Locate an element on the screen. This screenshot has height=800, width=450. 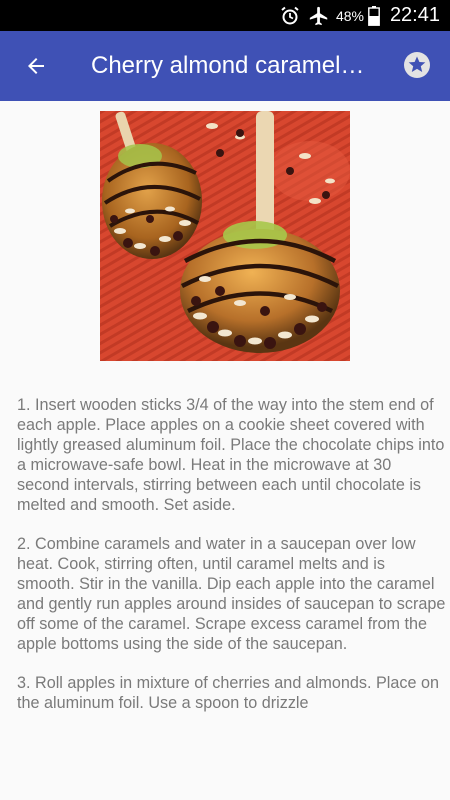
favorite-button is located at coordinates (417, 65).